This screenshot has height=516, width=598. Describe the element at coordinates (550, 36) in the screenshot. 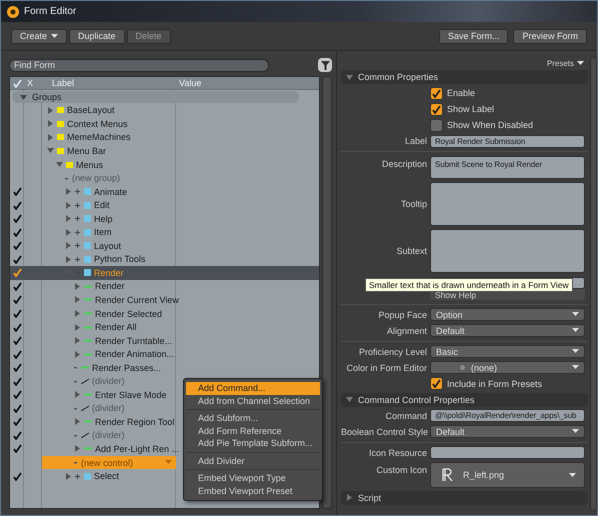

I see `toolbar-button: Preview Form` at that location.